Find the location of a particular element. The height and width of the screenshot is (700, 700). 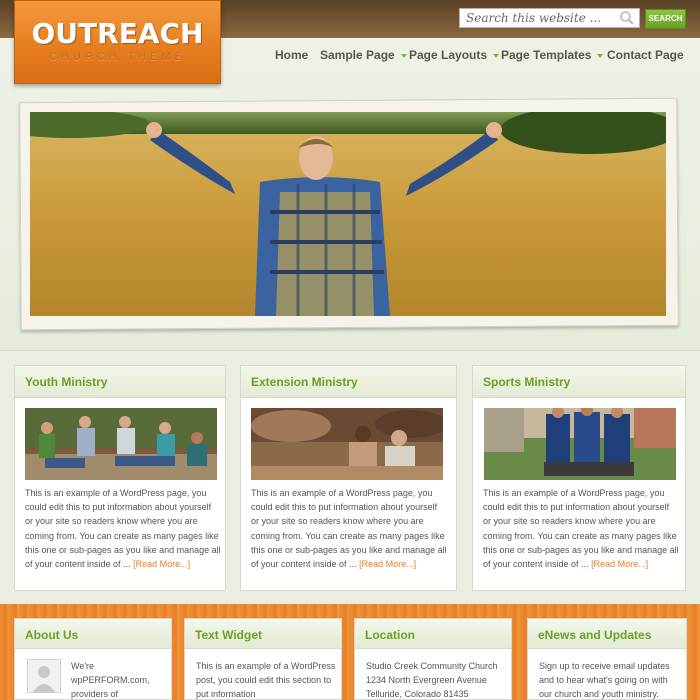

widget-title: Location is located at coordinates (433, 634).